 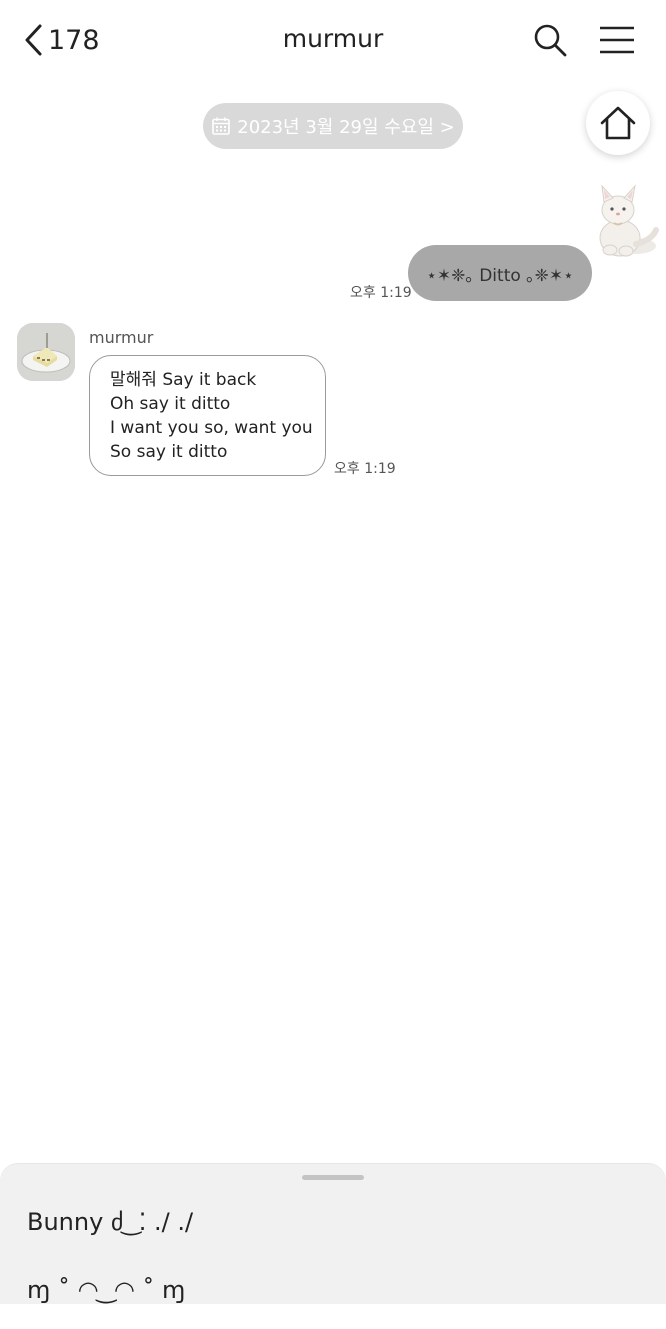 What do you see at coordinates (169, 452) in the screenshot?
I see `message-line: So say it ditto` at bounding box center [169, 452].